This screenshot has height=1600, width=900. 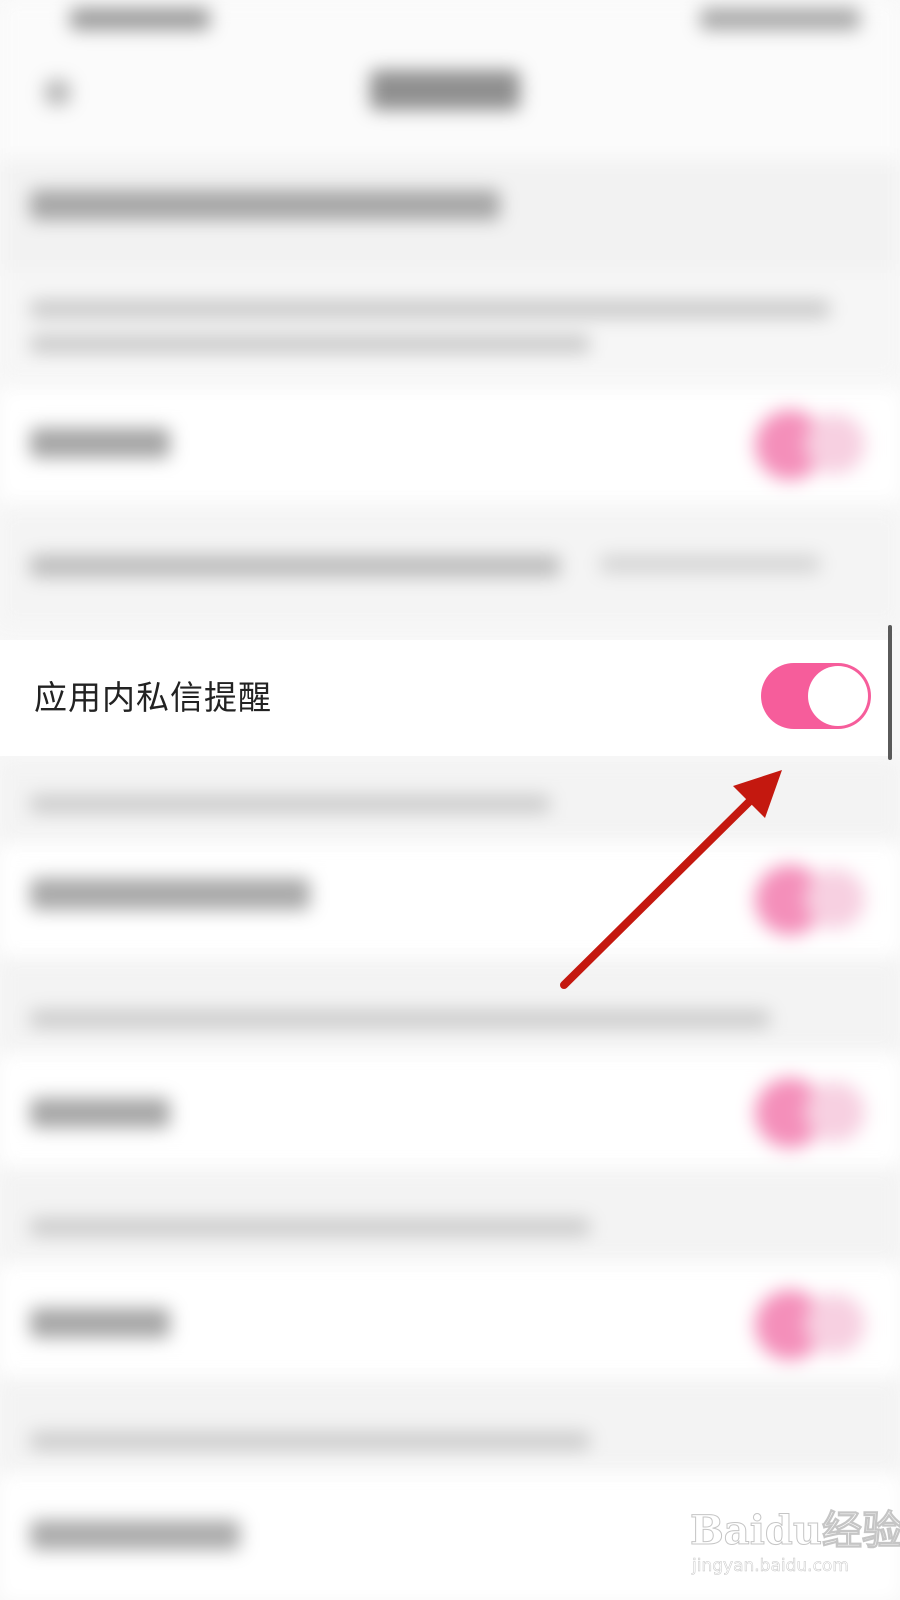 I want to click on toggle-knob, so click(x=838, y=696).